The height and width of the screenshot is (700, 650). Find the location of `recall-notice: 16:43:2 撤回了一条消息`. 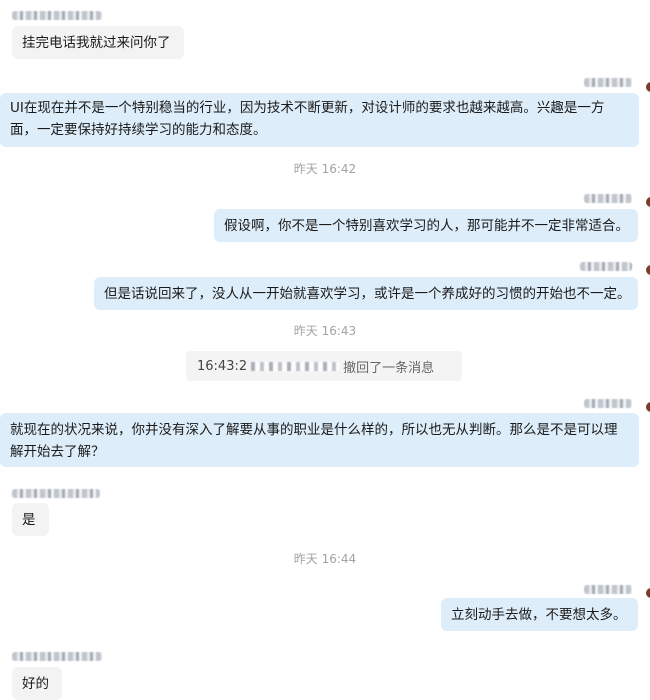

recall-notice: 16:43:2 撤回了一条消息 is located at coordinates (324, 366).